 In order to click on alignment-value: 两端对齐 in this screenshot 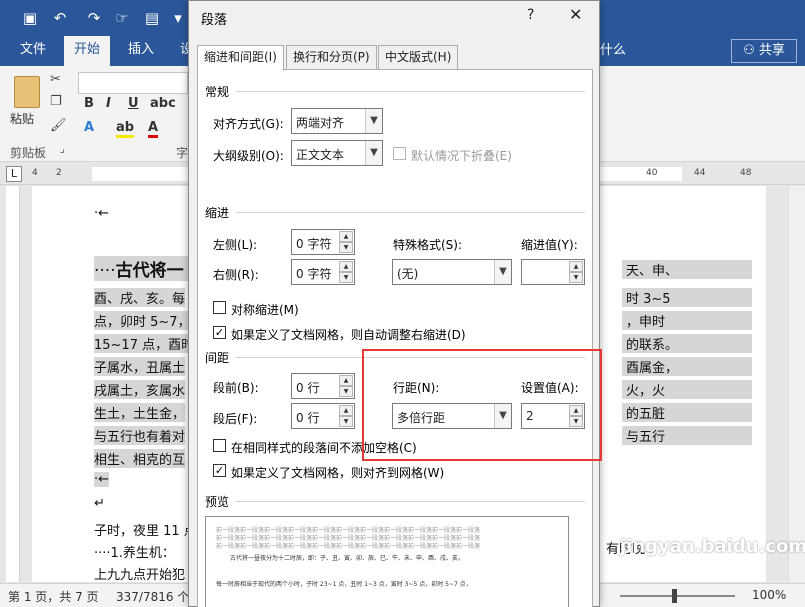, I will do `click(320, 123)`.